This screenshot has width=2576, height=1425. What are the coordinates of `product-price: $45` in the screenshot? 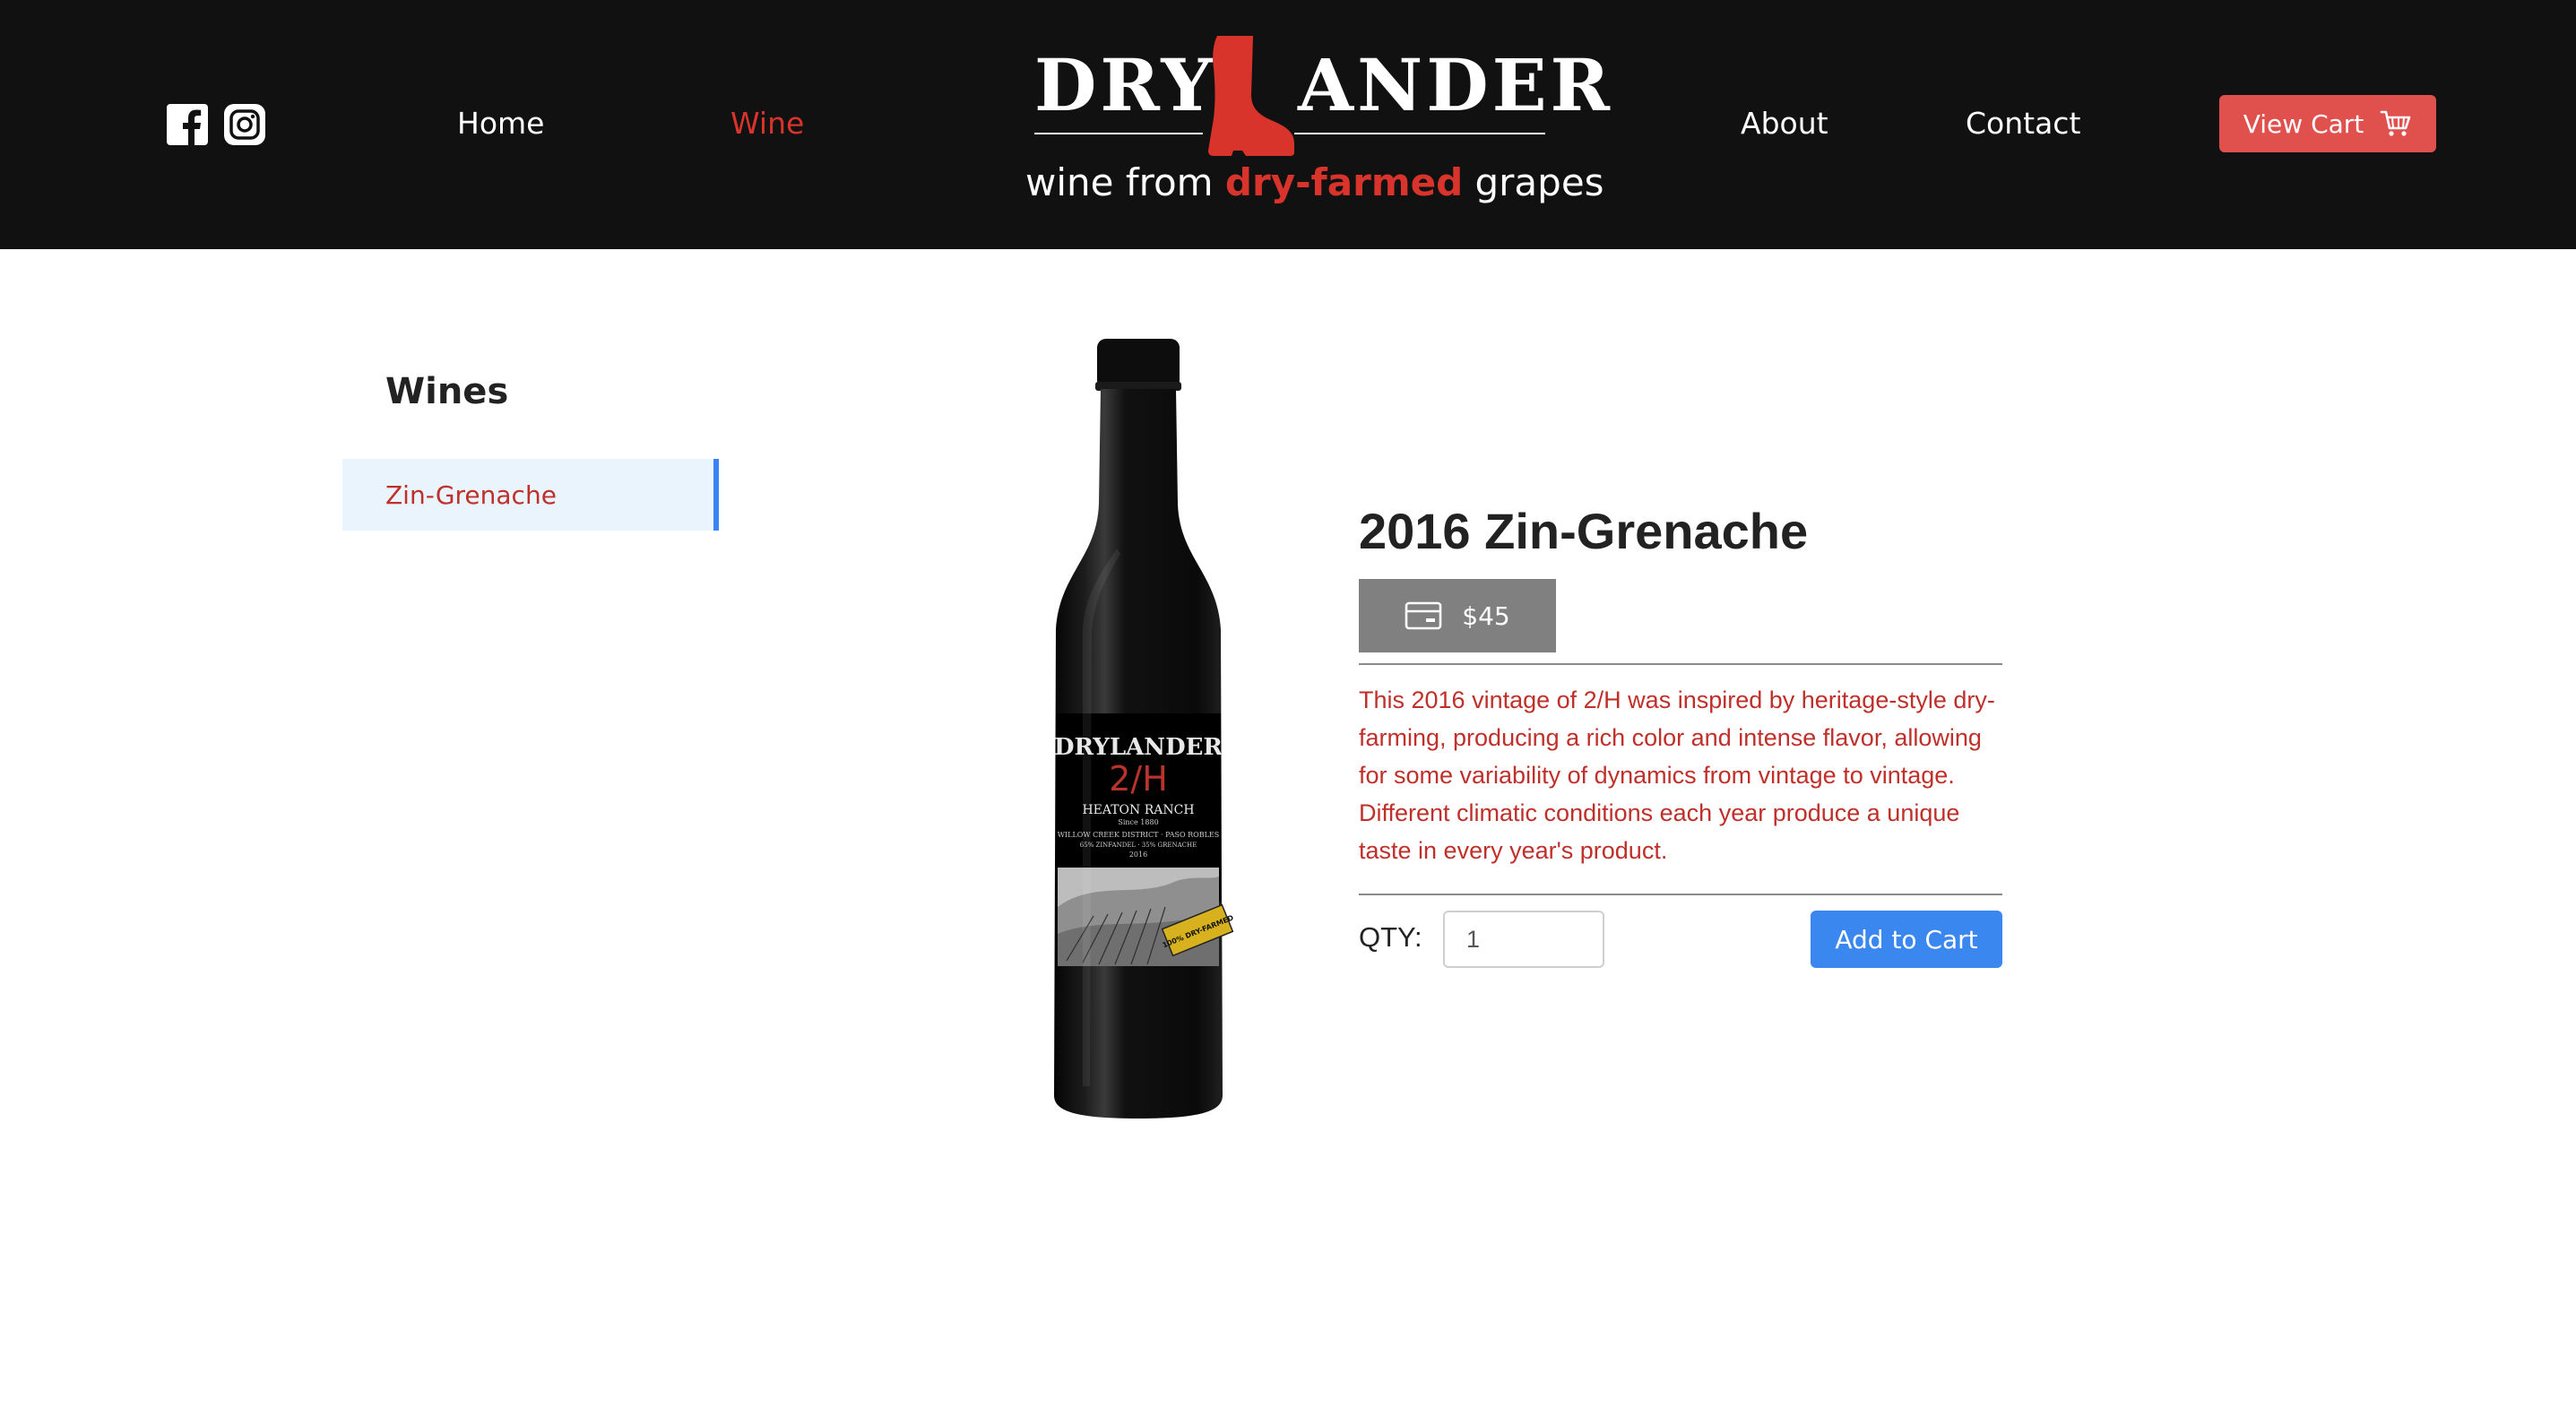 It's located at (1486, 615).